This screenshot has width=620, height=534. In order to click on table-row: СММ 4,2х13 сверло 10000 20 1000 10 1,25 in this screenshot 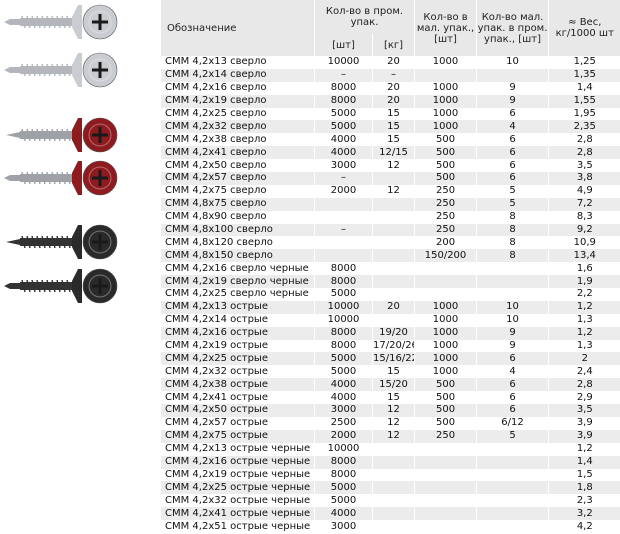, I will do `click(390, 62)`.